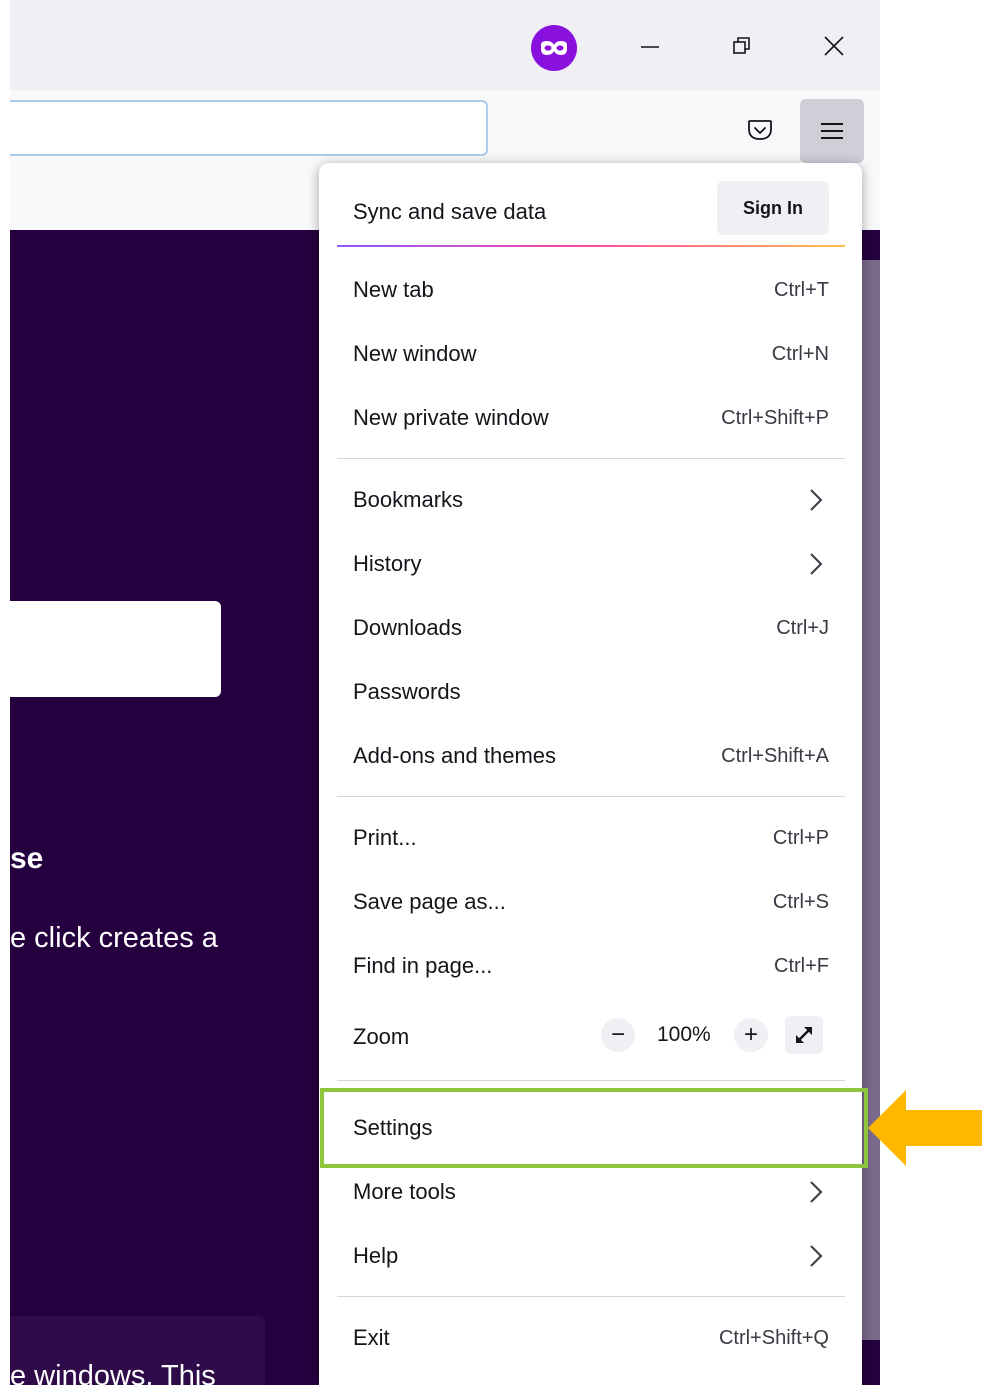 The image size is (982, 1385). Describe the element at coordinates (800, 353) in the screenshot. I see `menu-item-shortcut: Ctrl+N` at that location.